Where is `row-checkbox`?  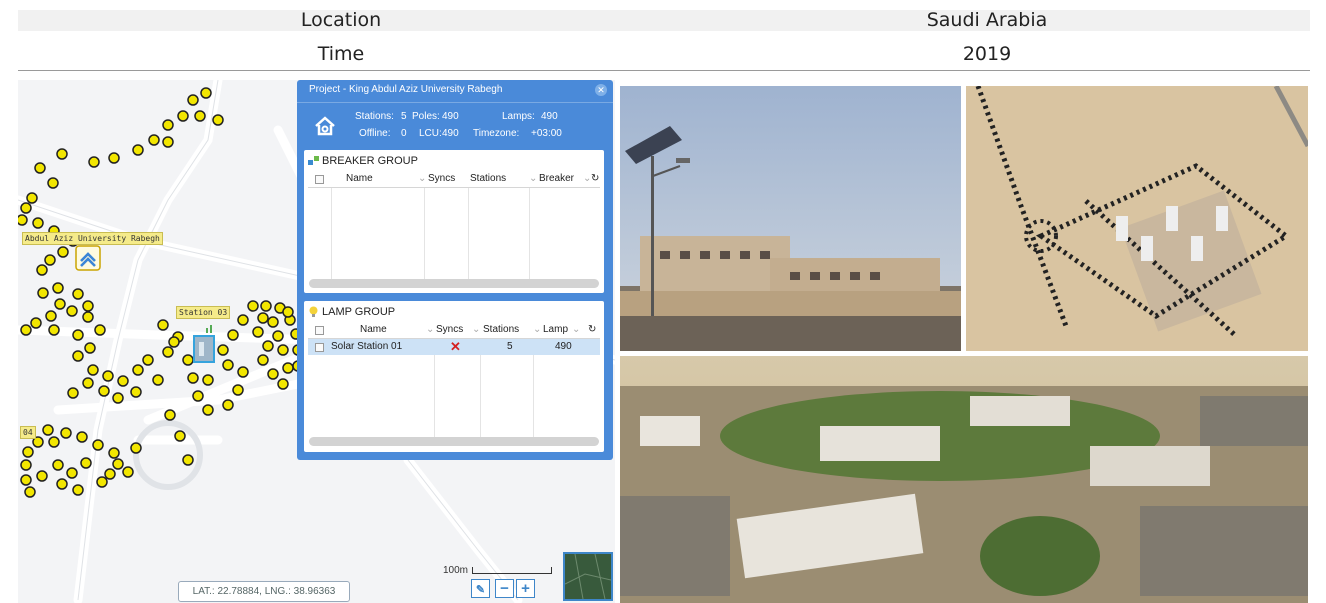
row-checkbox is located at coordinates (319, 347).